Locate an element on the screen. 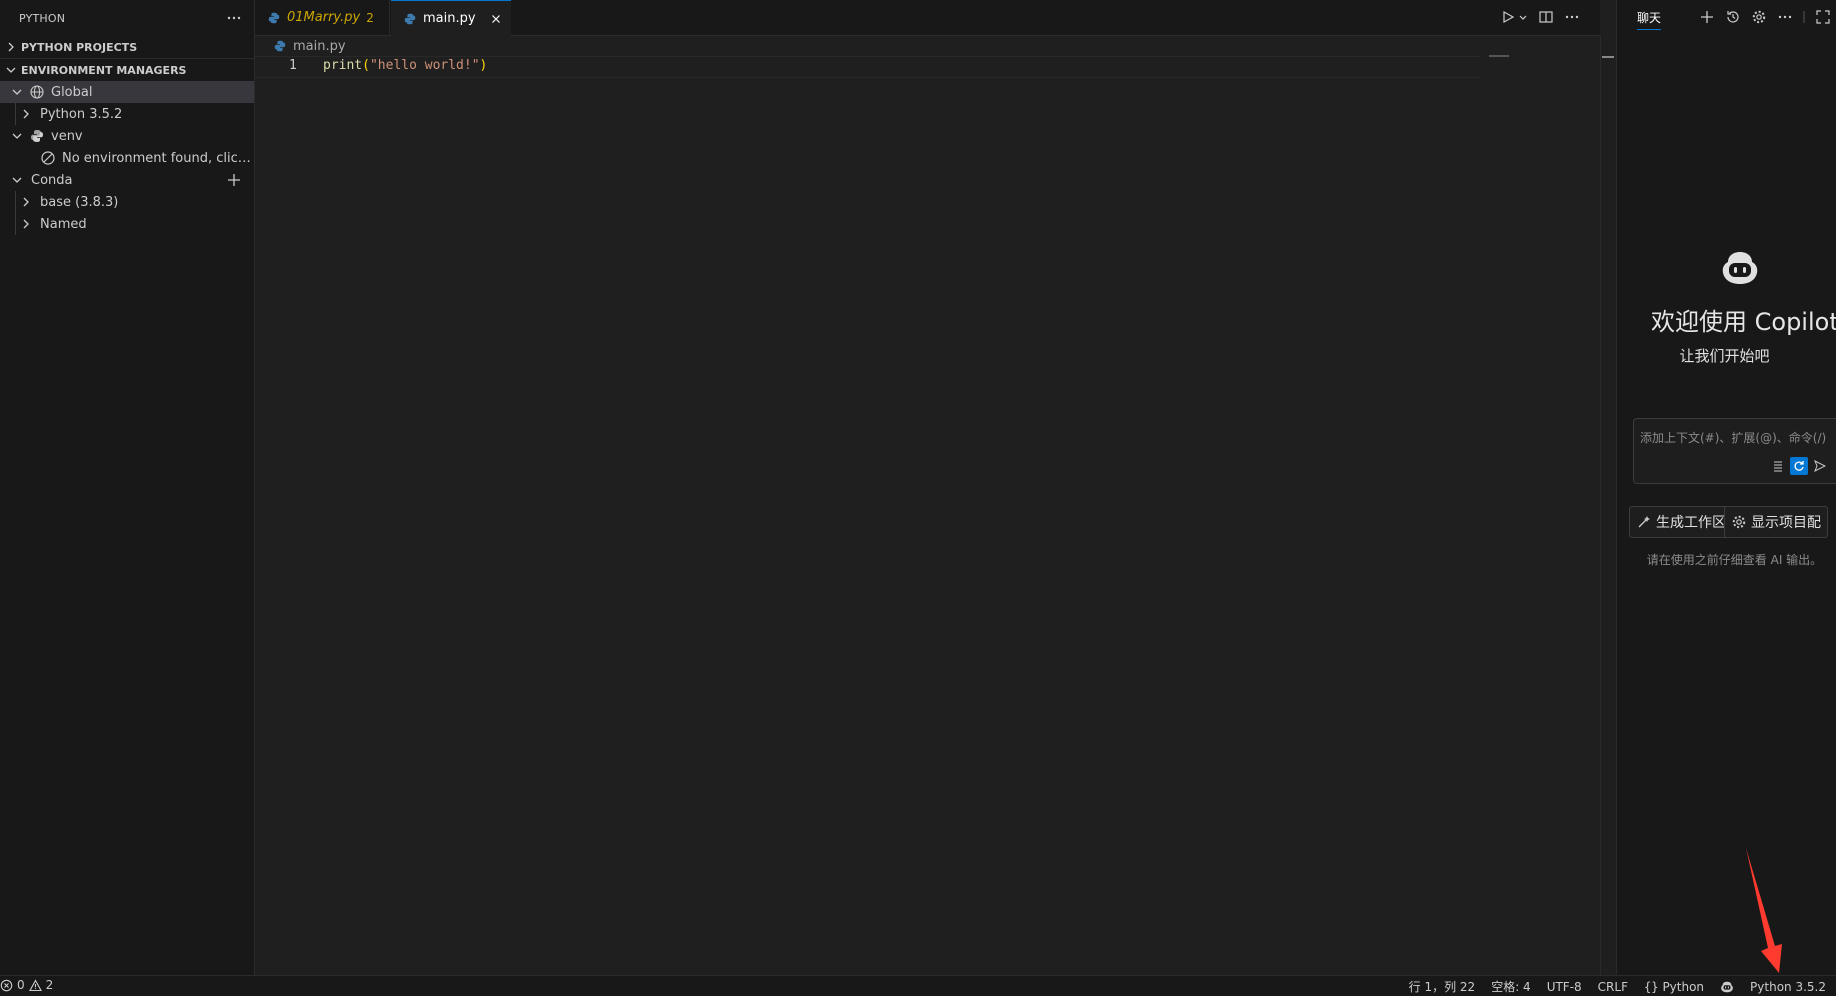 Image resolution: width=1836 pixels, height=996 pixels. problems-indicator: 0 2 is located at coordinates (26, 985).